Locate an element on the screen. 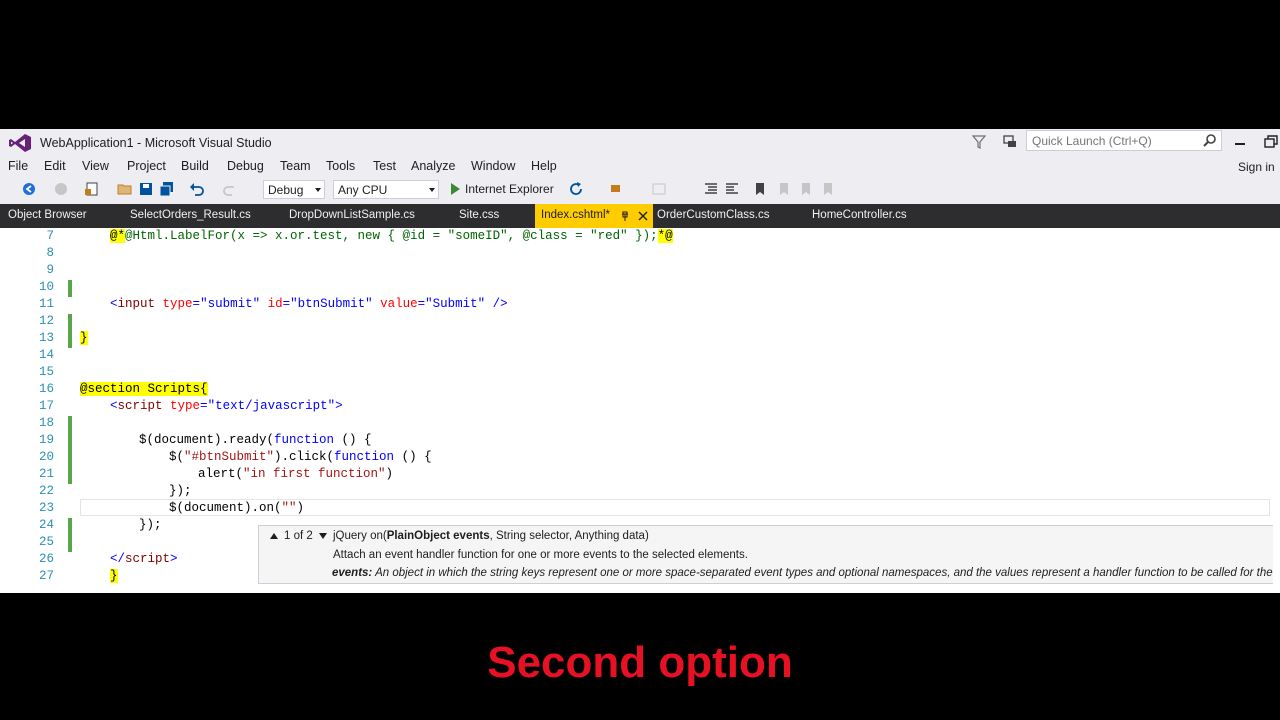 The height and width of the screenshot is (720, 1280). vertical-scrollbar is located at coordinates (1276, 410).